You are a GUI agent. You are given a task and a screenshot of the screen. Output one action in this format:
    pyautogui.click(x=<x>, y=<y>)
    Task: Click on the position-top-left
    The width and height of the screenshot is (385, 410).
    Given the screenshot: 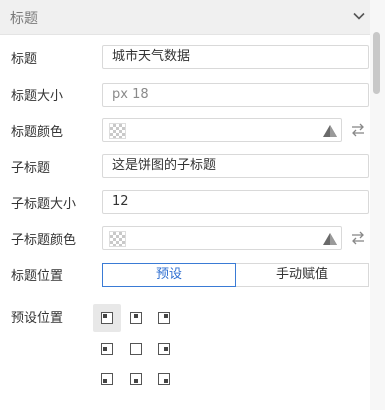 What is the action you would take?
    pyautogui.click(x=107, y=318)
    